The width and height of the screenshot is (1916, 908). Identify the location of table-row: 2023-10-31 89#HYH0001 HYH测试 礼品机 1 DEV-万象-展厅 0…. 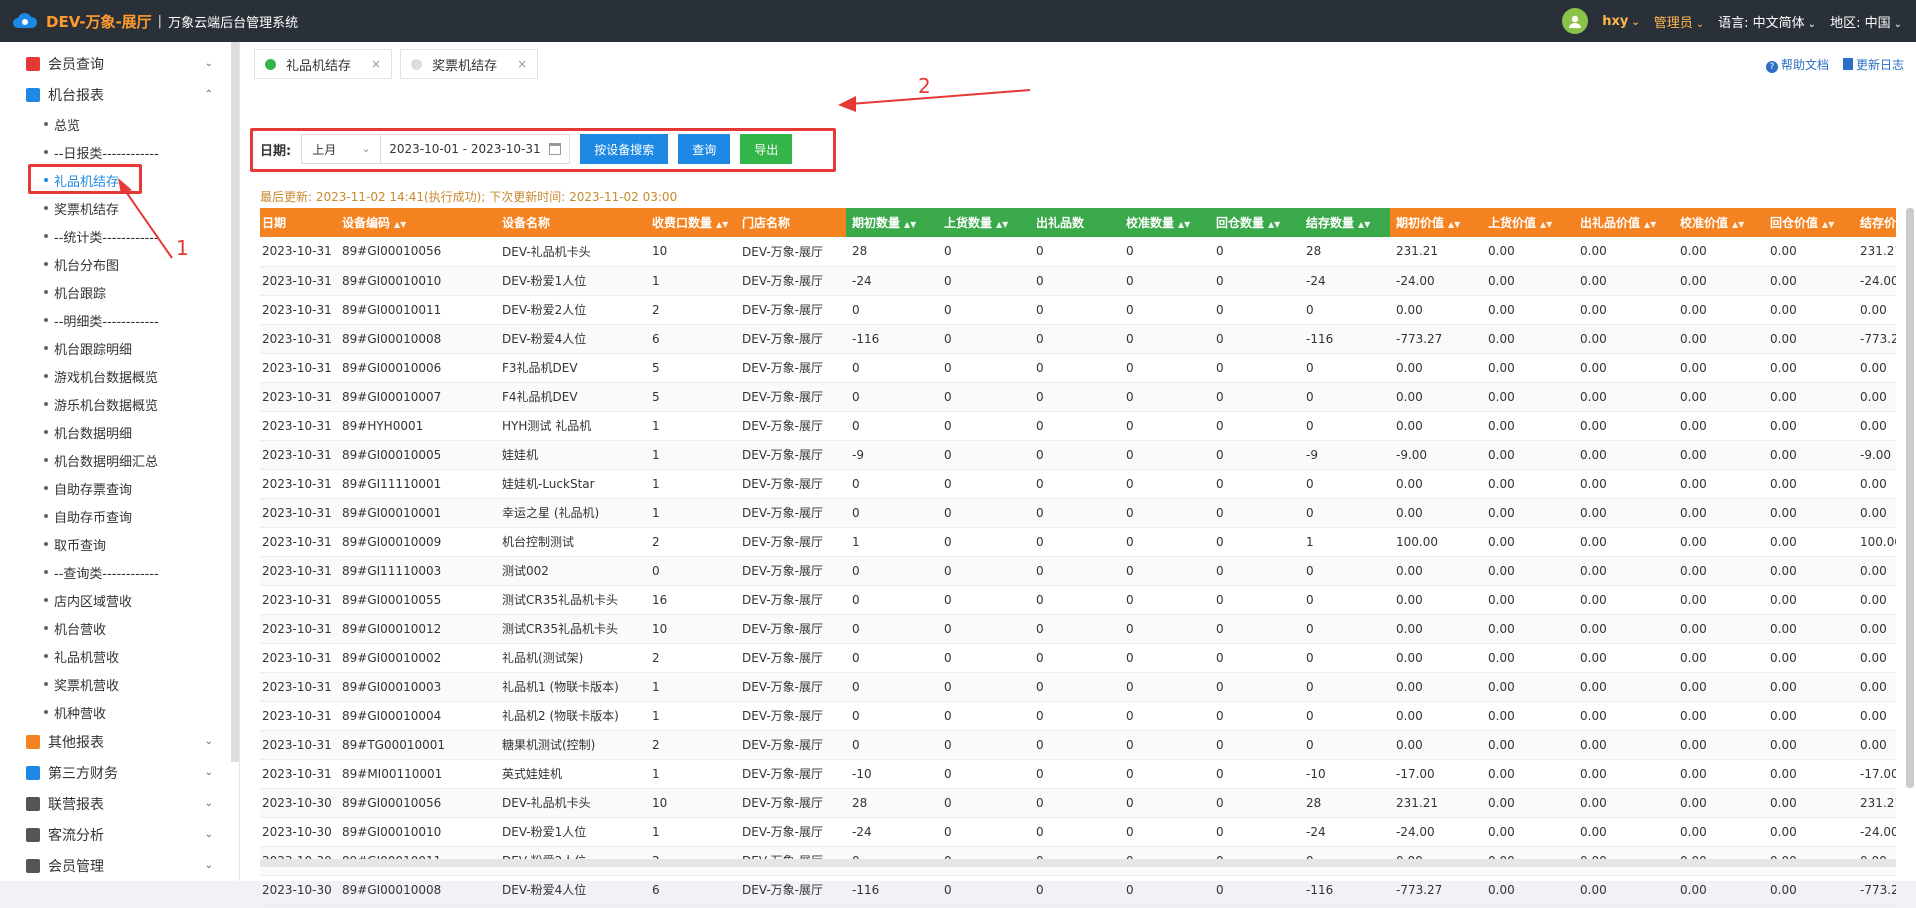
(1078, 426).